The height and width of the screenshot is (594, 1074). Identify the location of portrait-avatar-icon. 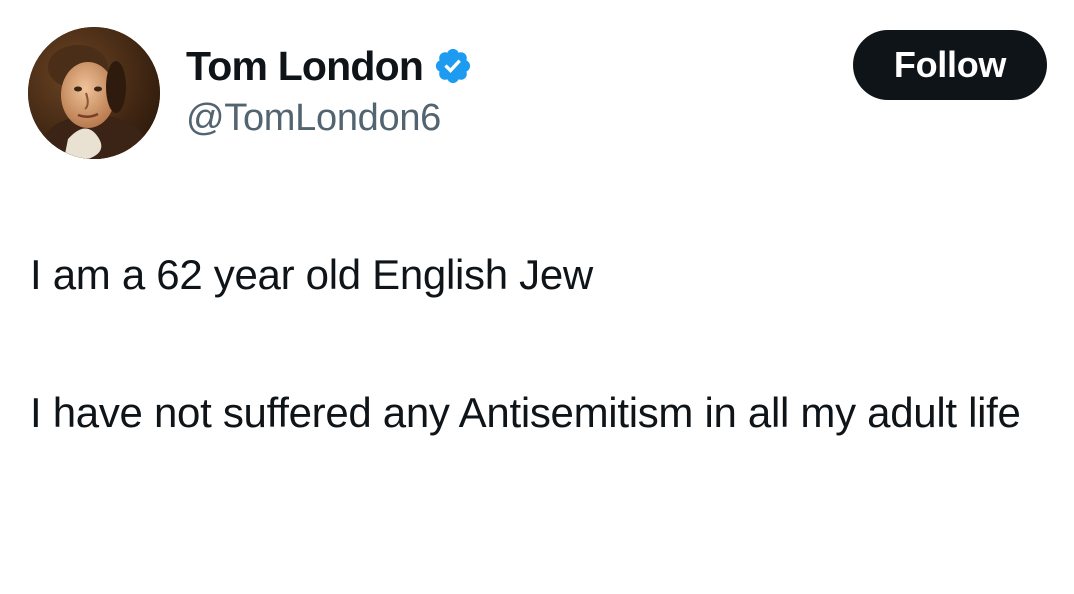
(94, 93).